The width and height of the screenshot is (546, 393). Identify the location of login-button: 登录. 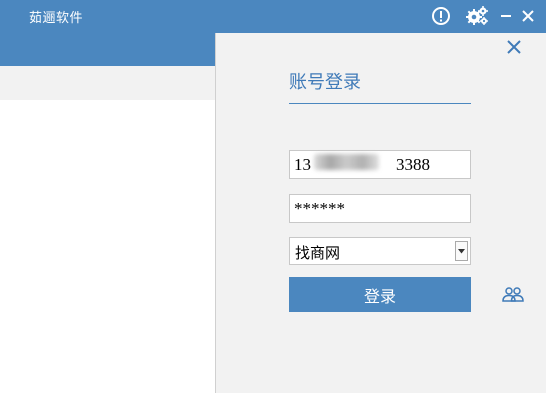
(380, 294).